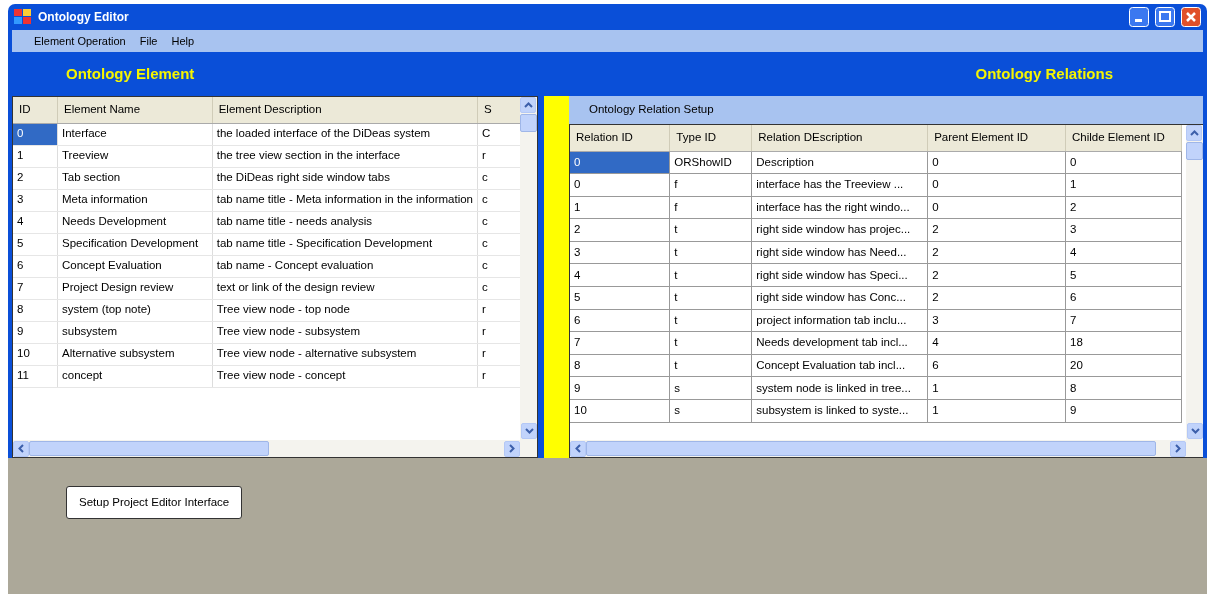 This screenshot has width=1215, height=594. I want to click on column-header: Element Name, so click(135, 110).